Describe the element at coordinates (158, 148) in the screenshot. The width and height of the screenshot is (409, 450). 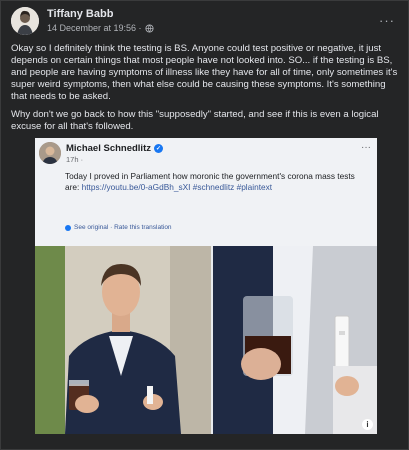
I see `verified-badge-icon: ✓` at that location.